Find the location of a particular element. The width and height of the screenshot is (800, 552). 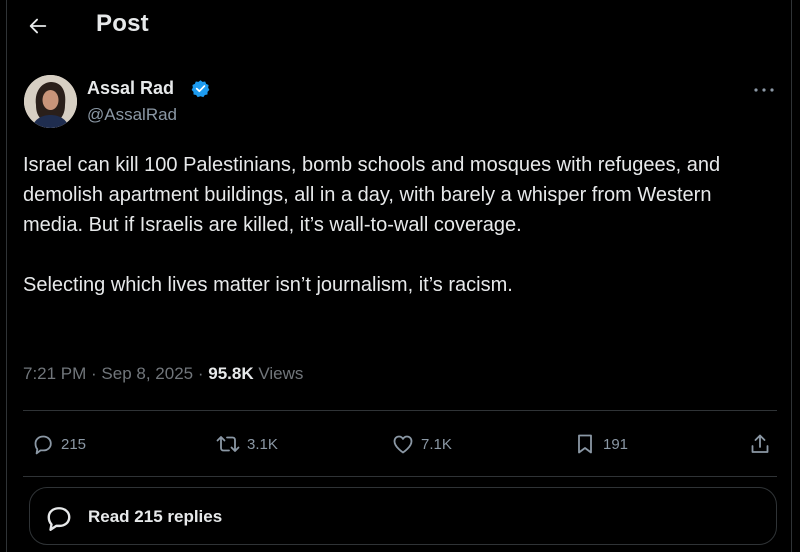

share-button is located at coordinates (760, 444).